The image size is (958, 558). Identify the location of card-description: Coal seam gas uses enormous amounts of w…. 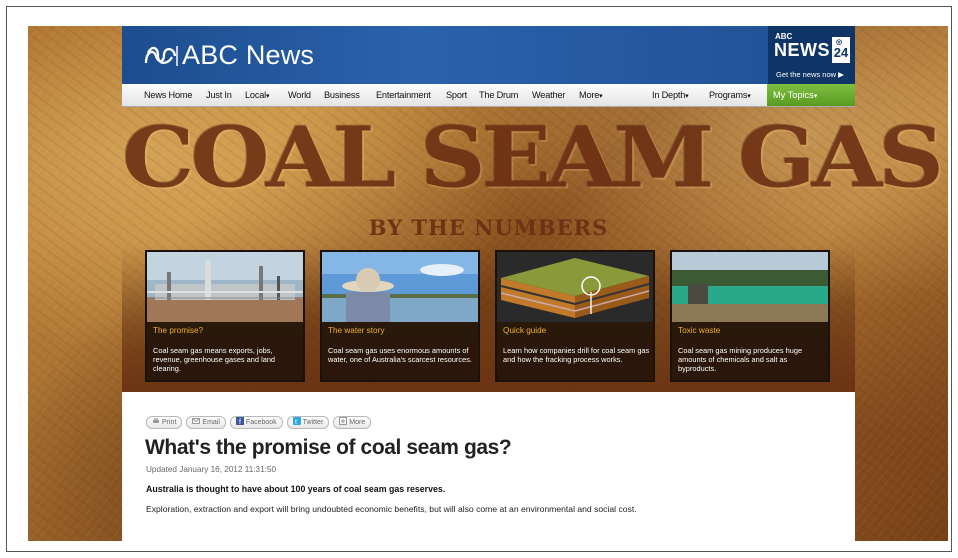
(400, 355).